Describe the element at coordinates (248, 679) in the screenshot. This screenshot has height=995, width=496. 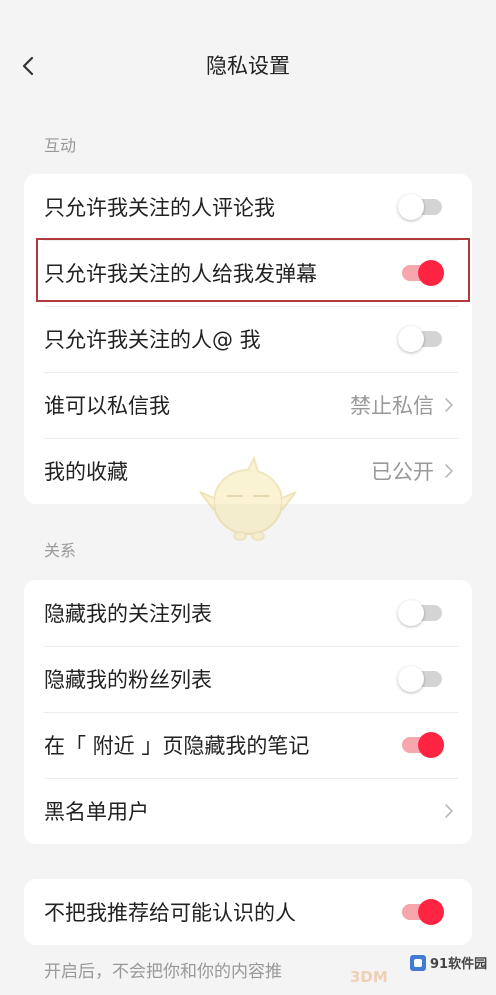
I see `row-hide-followers: 隐藏我的粉丝列表` at that location.